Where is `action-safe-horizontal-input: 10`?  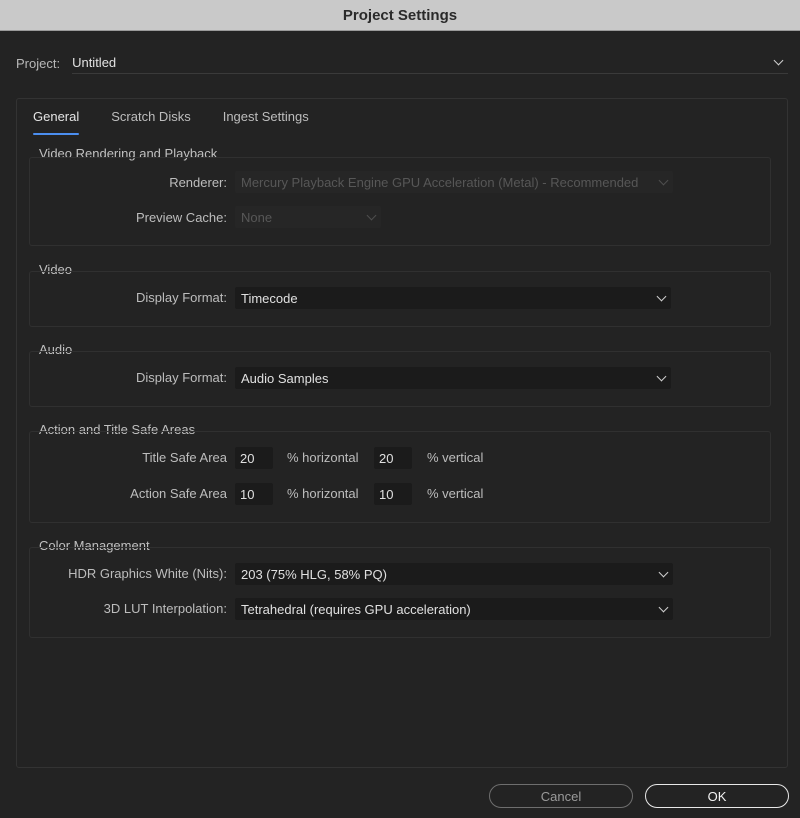 action-safe-horizontal-input: 10 is located at coordinates (254, 494).